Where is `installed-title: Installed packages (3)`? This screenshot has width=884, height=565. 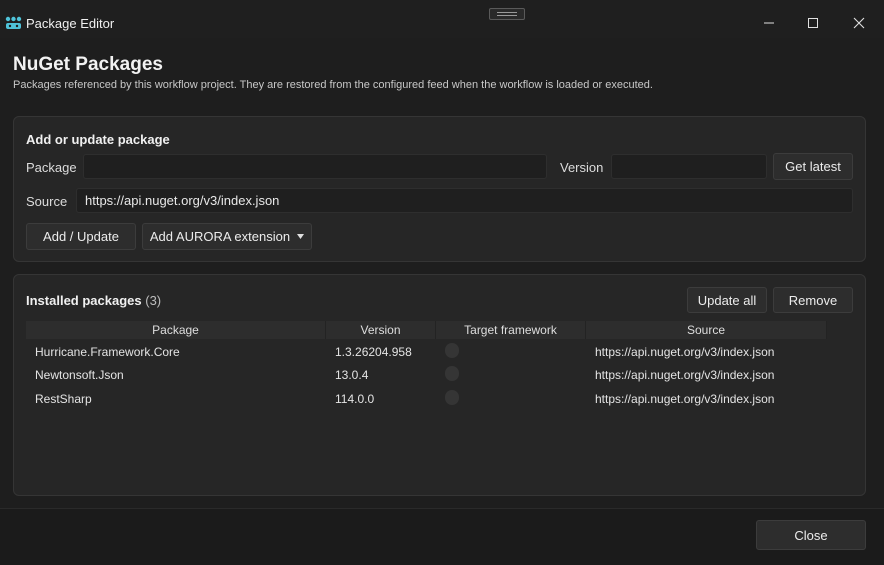
installed-title: Installed packages (3) is located at coordinates (93, 300).